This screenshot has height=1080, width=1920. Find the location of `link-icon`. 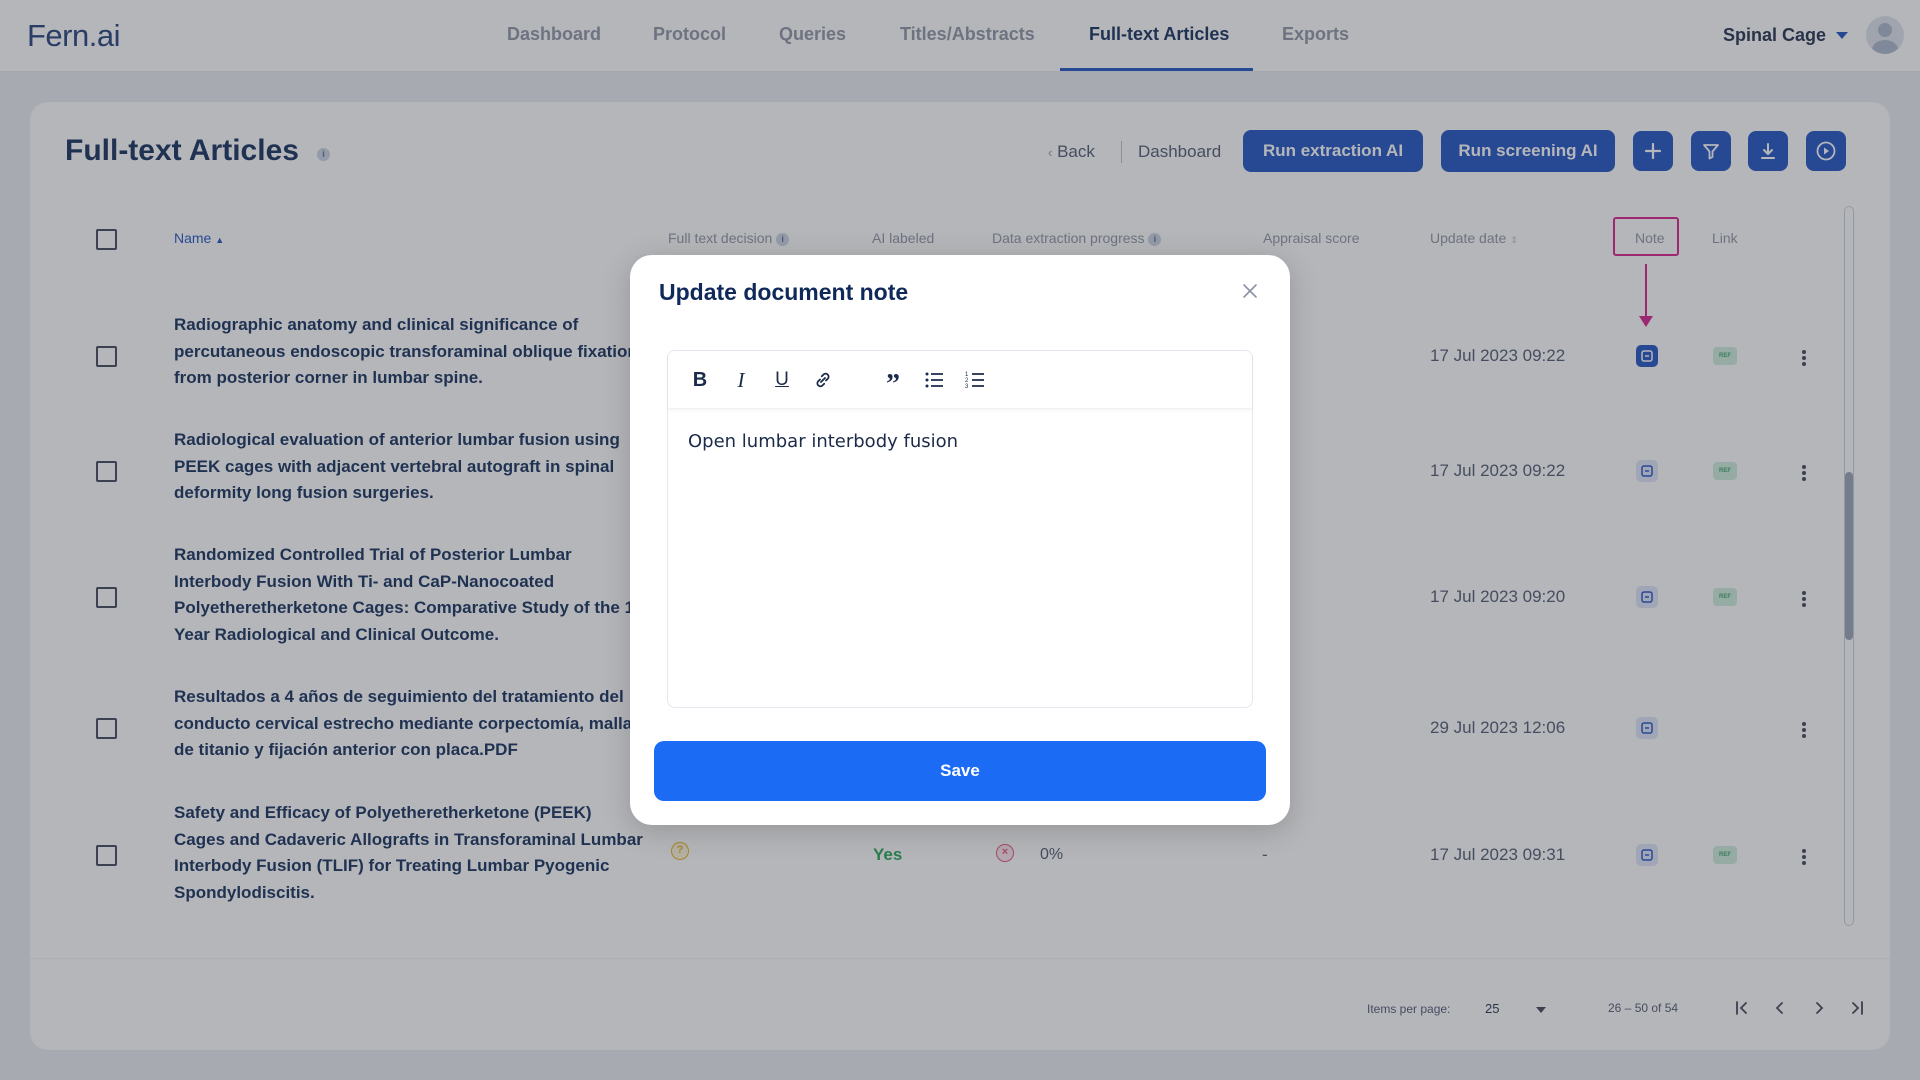

link-icon is located at coordinates (823, 380).